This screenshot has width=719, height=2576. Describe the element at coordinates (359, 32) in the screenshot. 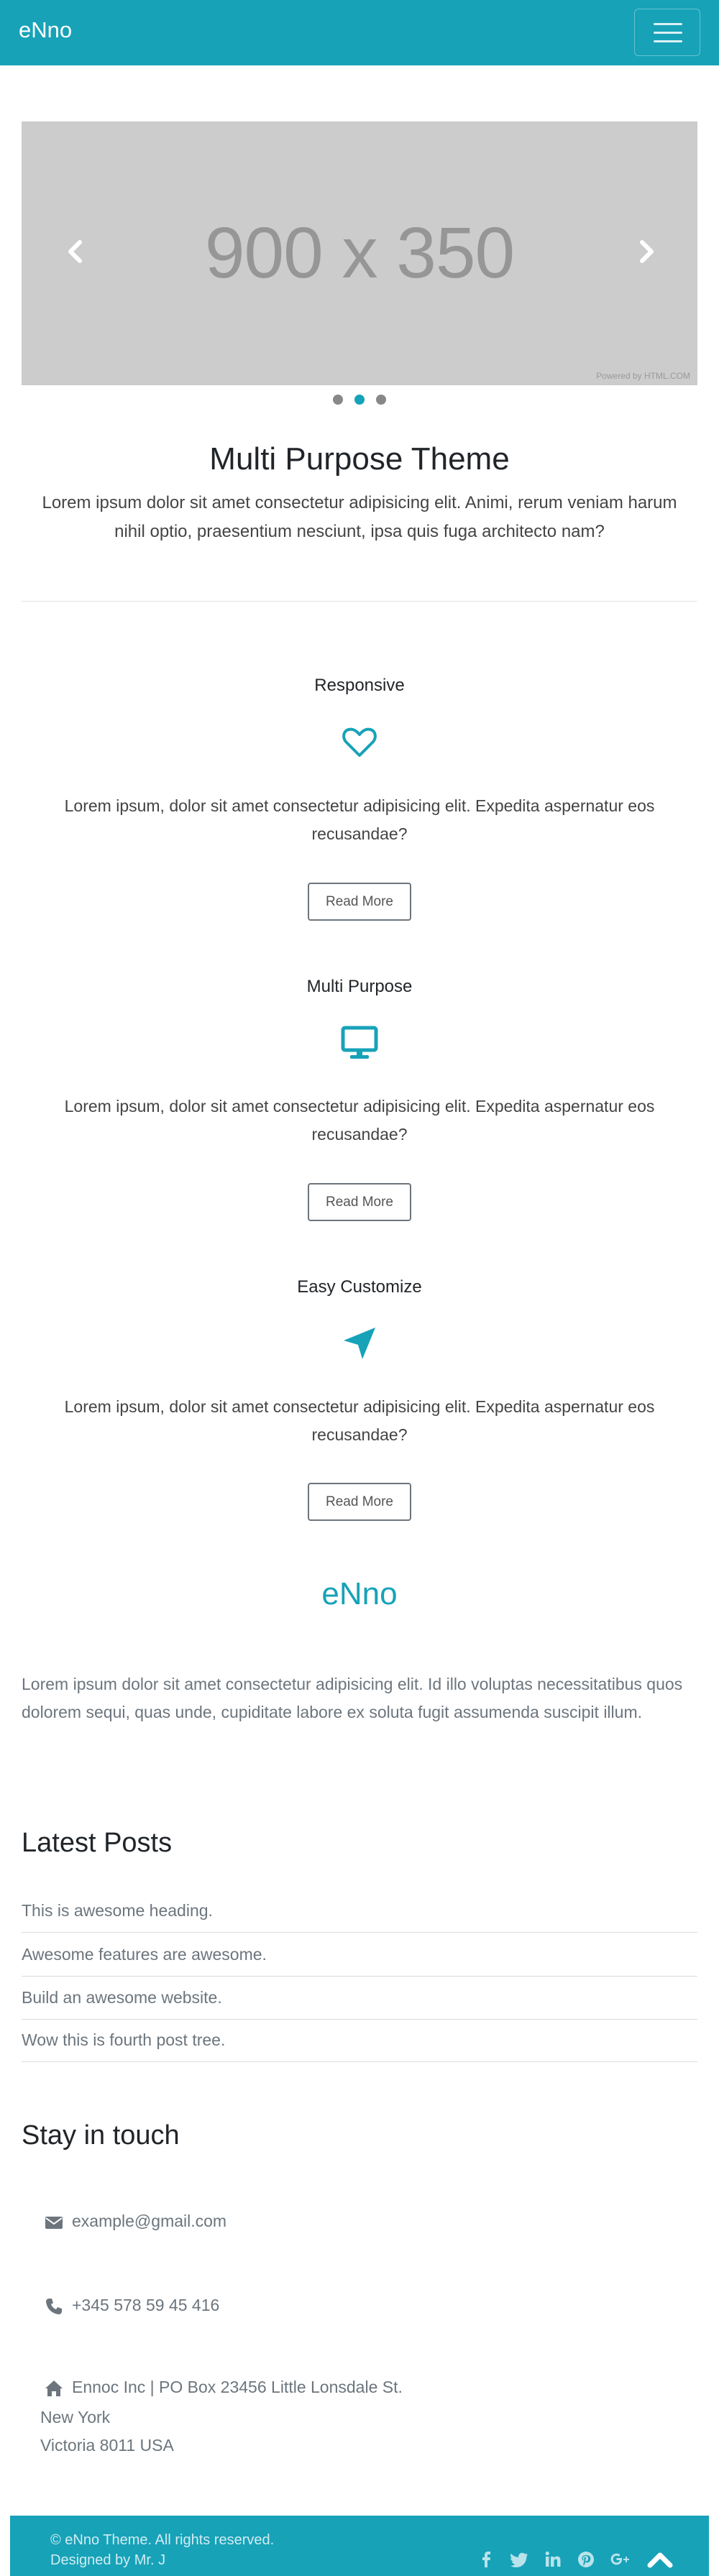

I see `navbar: eNno` at that location.